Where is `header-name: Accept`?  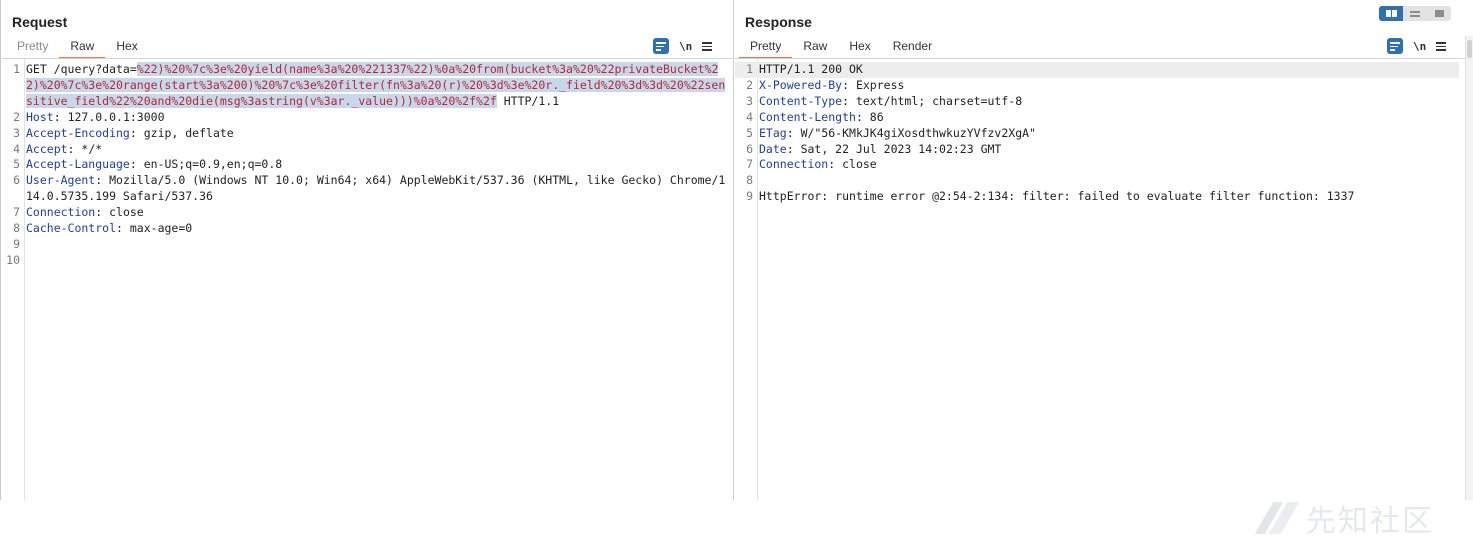 header-name: Accept is located at coordinates (47, 148).